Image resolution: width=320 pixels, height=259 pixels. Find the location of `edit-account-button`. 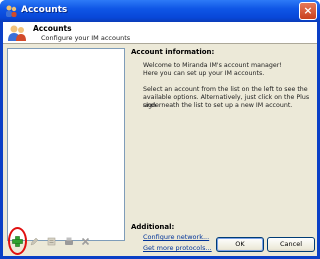

edit-account-button is located at coordinates (34, 241).